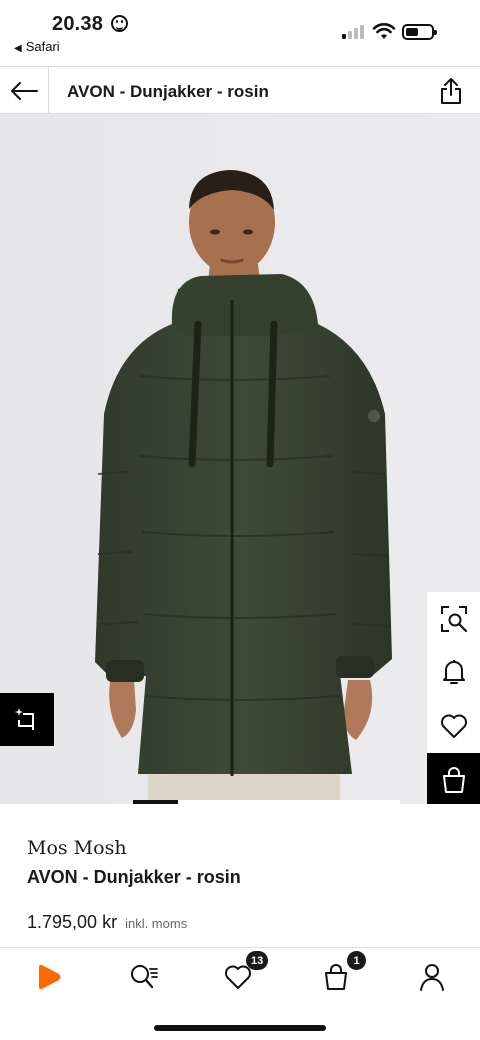 The image size is (480, 1040). I want to click on back-button, so click(24, 90).